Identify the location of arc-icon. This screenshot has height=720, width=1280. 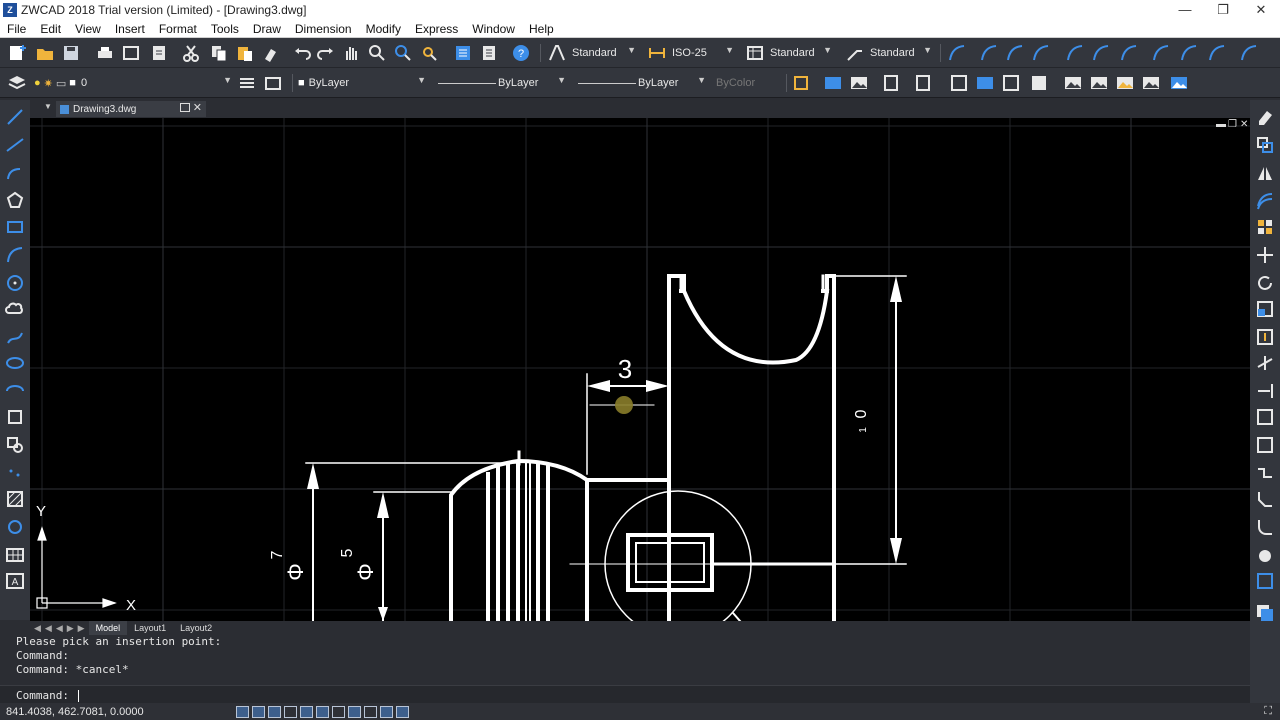
(15, 255).